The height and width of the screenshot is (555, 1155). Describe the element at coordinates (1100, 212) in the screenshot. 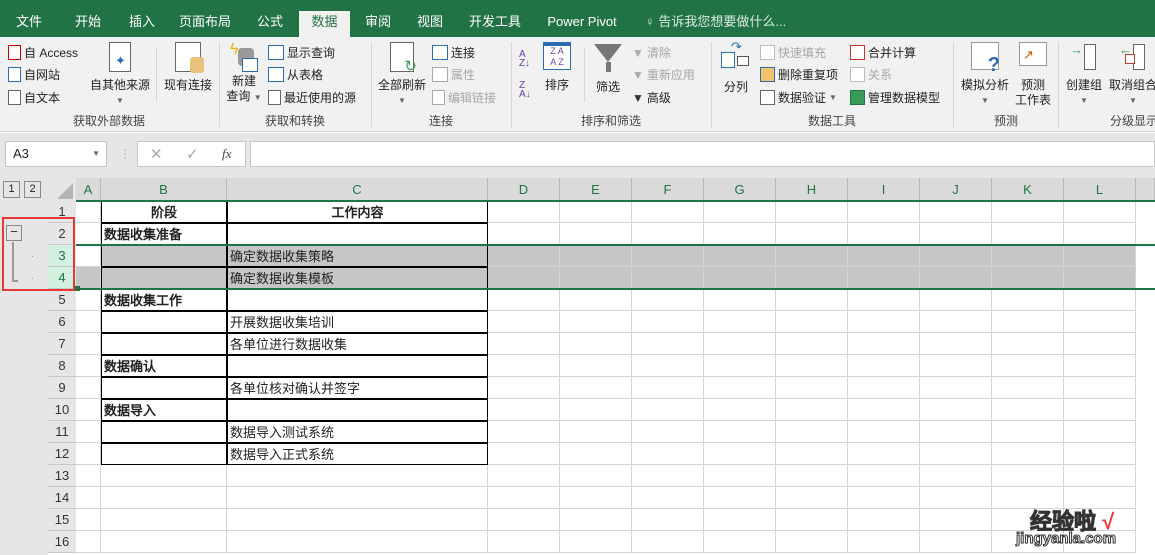

I see `cell-L1` at that location.